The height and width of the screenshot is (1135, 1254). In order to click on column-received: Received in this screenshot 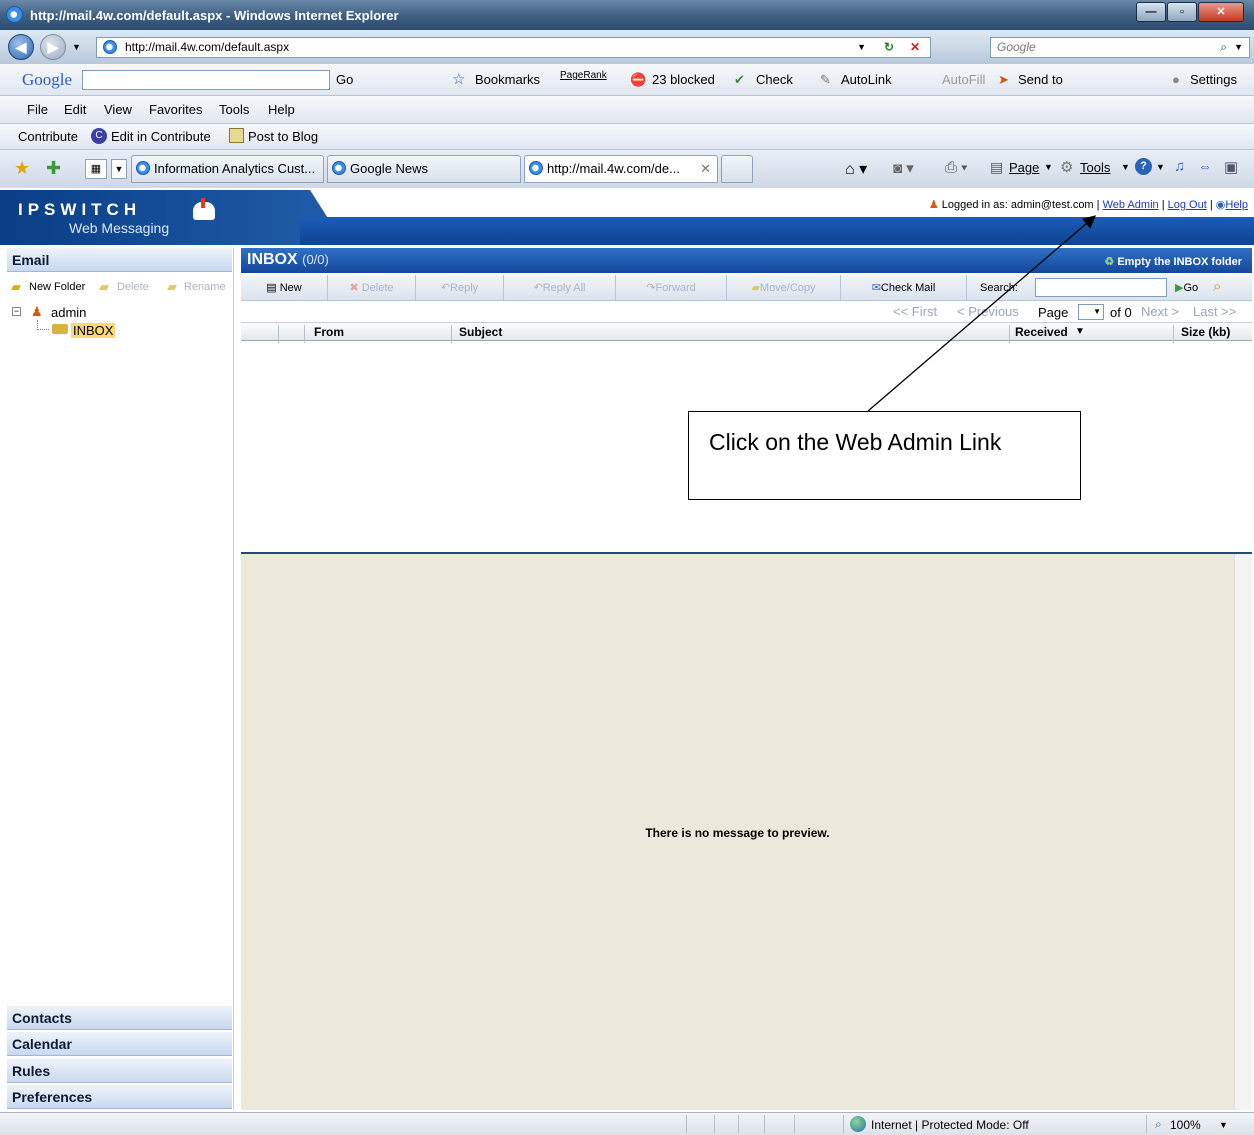, I will do `click(1041, 332)`.